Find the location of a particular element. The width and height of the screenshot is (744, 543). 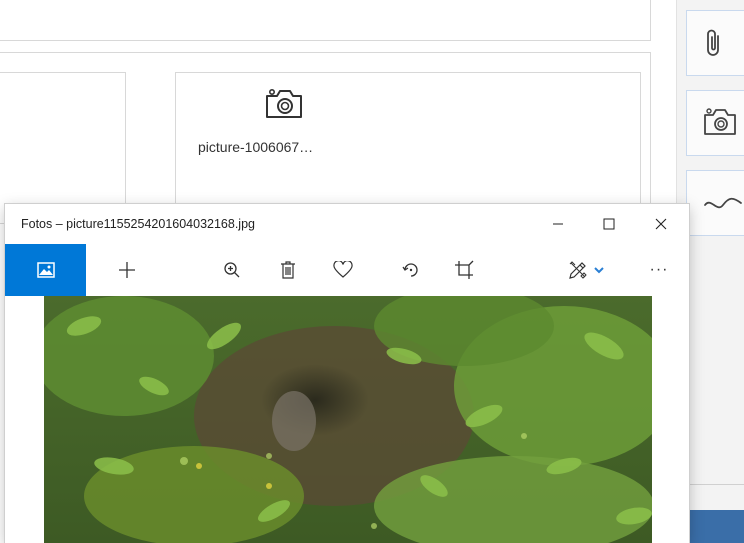

attach-file-button is located at coordinates (715, 43).